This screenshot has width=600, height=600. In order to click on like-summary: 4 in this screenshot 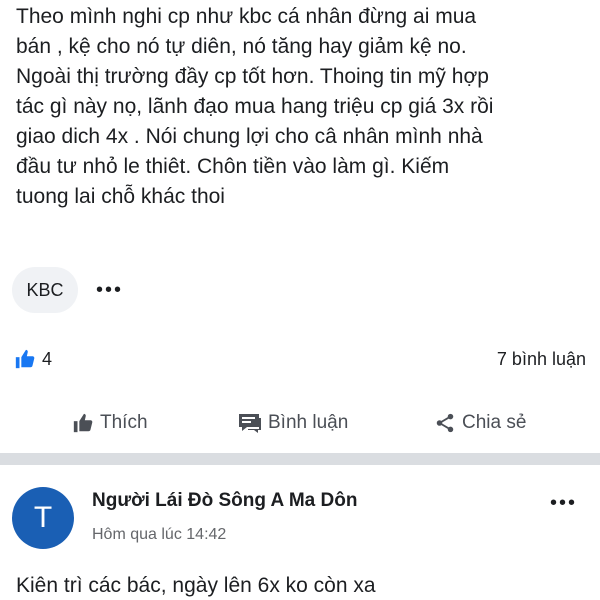, I will do `click(33, 359)`.